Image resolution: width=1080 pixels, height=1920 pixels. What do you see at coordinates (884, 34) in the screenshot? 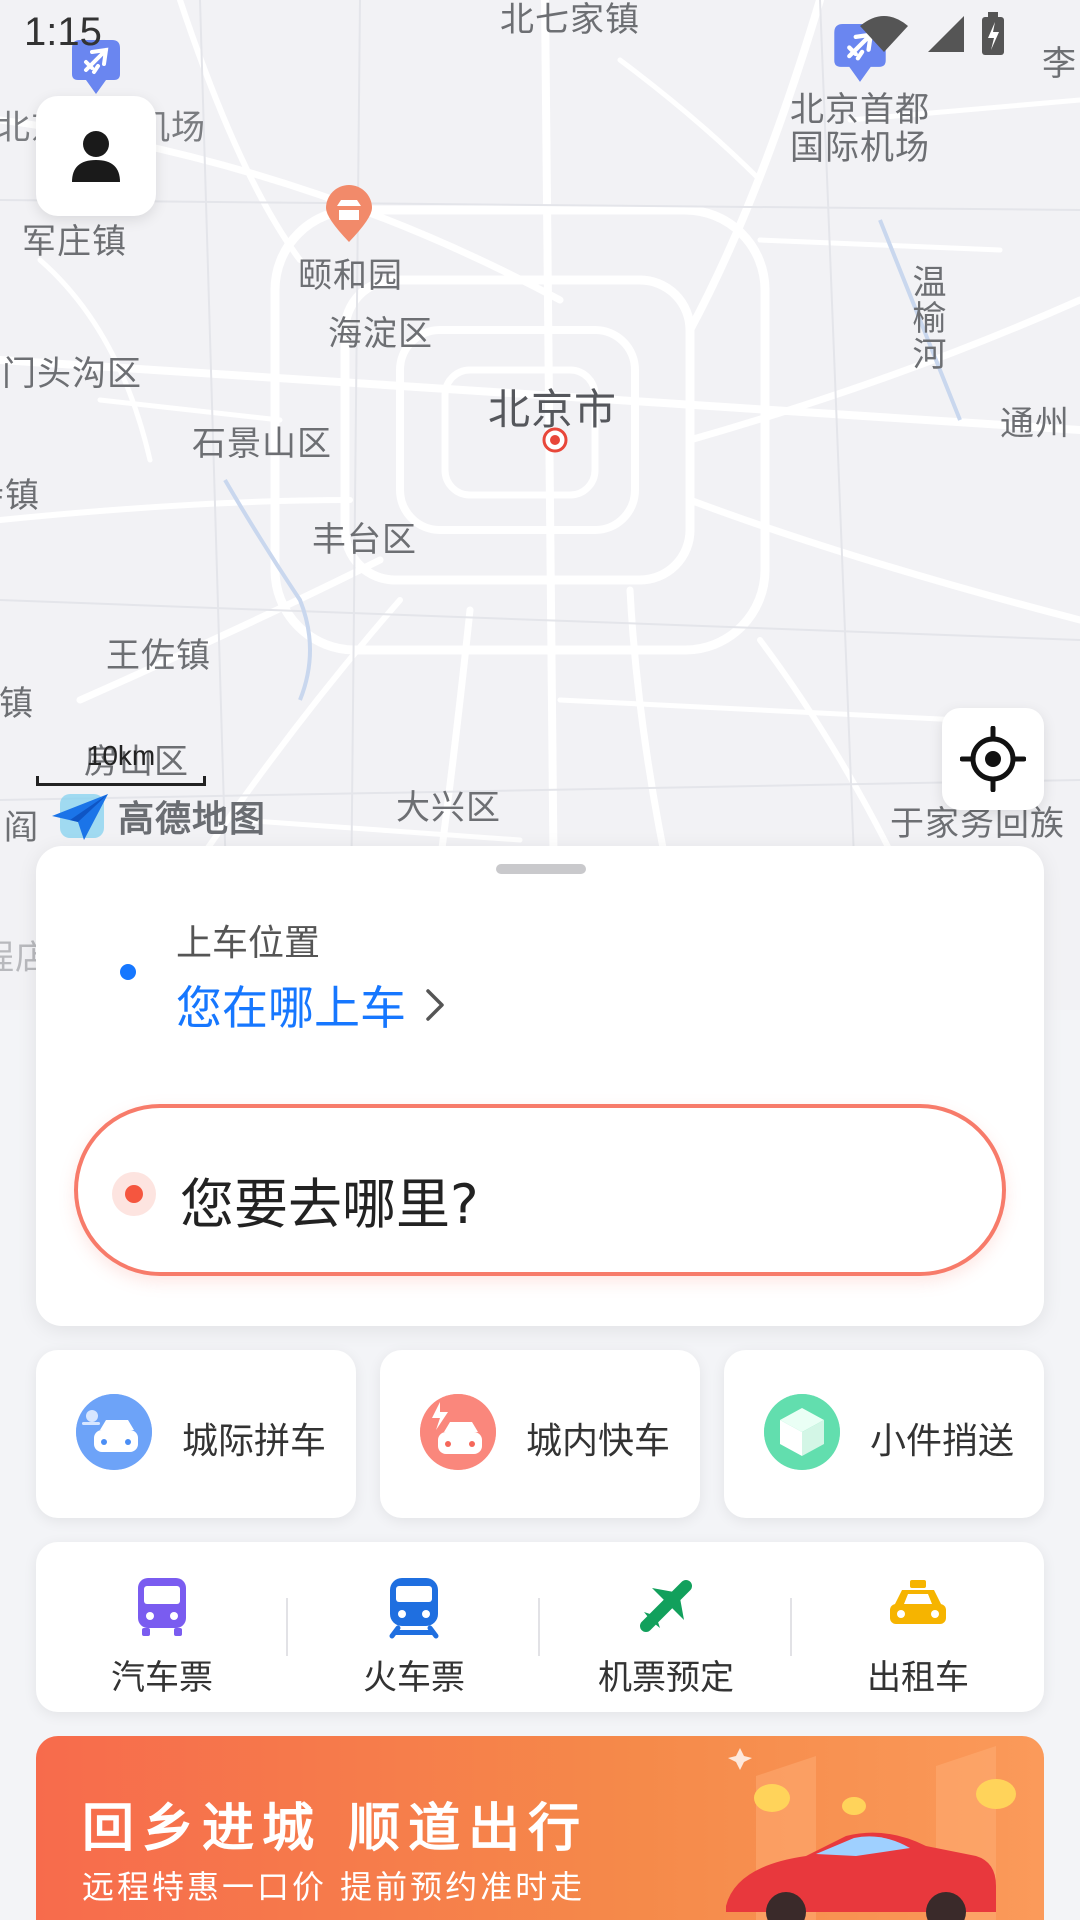
I see `wifi-icon` at bounding box center [884, 34].